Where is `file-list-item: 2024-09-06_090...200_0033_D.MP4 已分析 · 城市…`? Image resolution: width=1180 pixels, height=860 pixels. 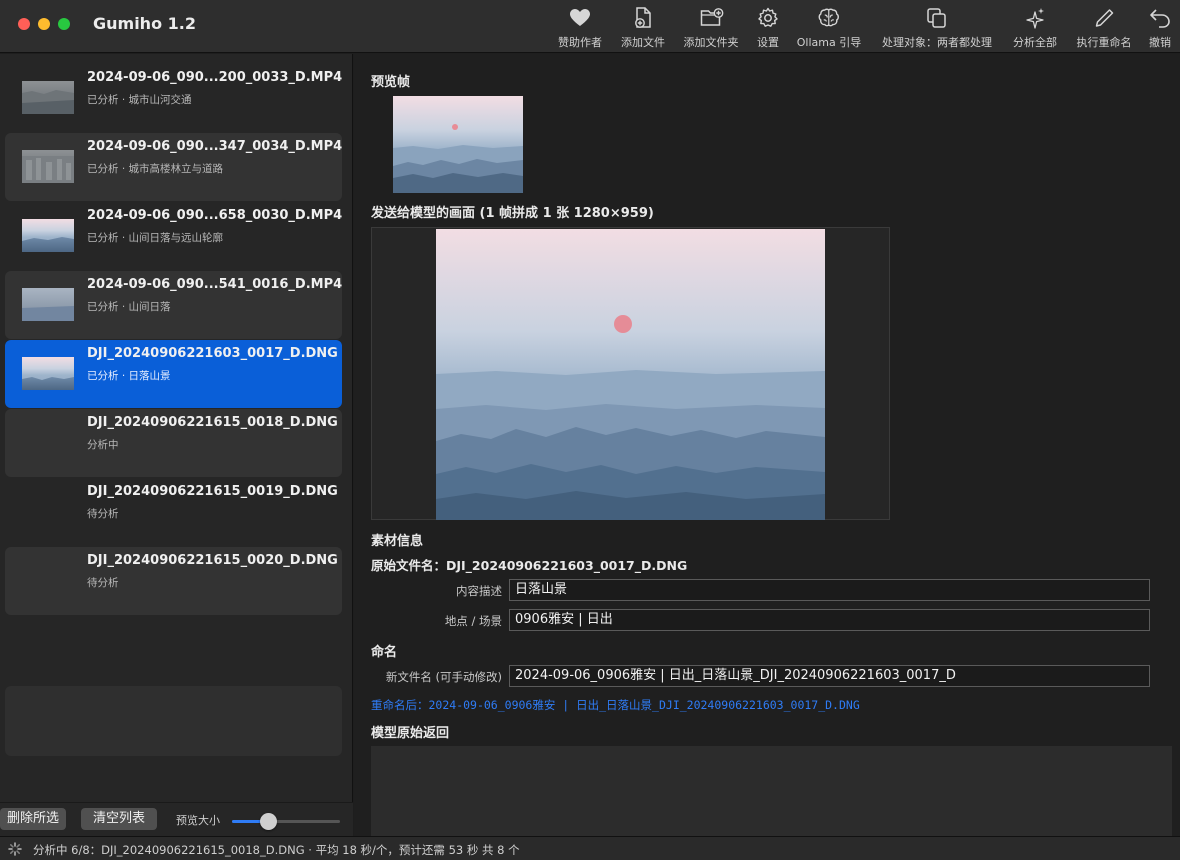
file-list-item: 2024-09-06_090...200_0033_D.MP4 已分析 · 城市… is located at coordinates (173, 98).